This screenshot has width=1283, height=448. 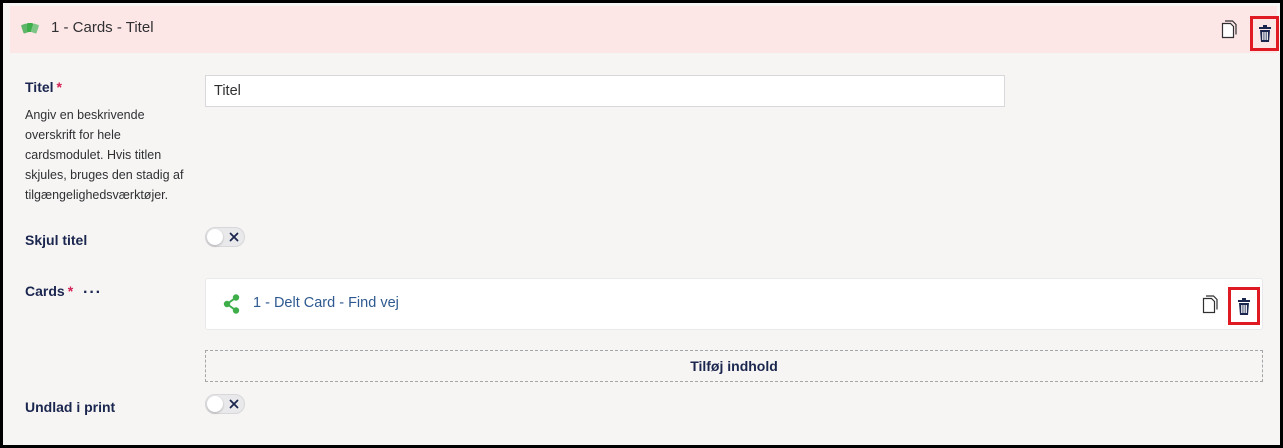 What do you see at coordinates (225, 237) in the screenshot?
I see `hide-title-toggle` at bounding box center [225, 237].